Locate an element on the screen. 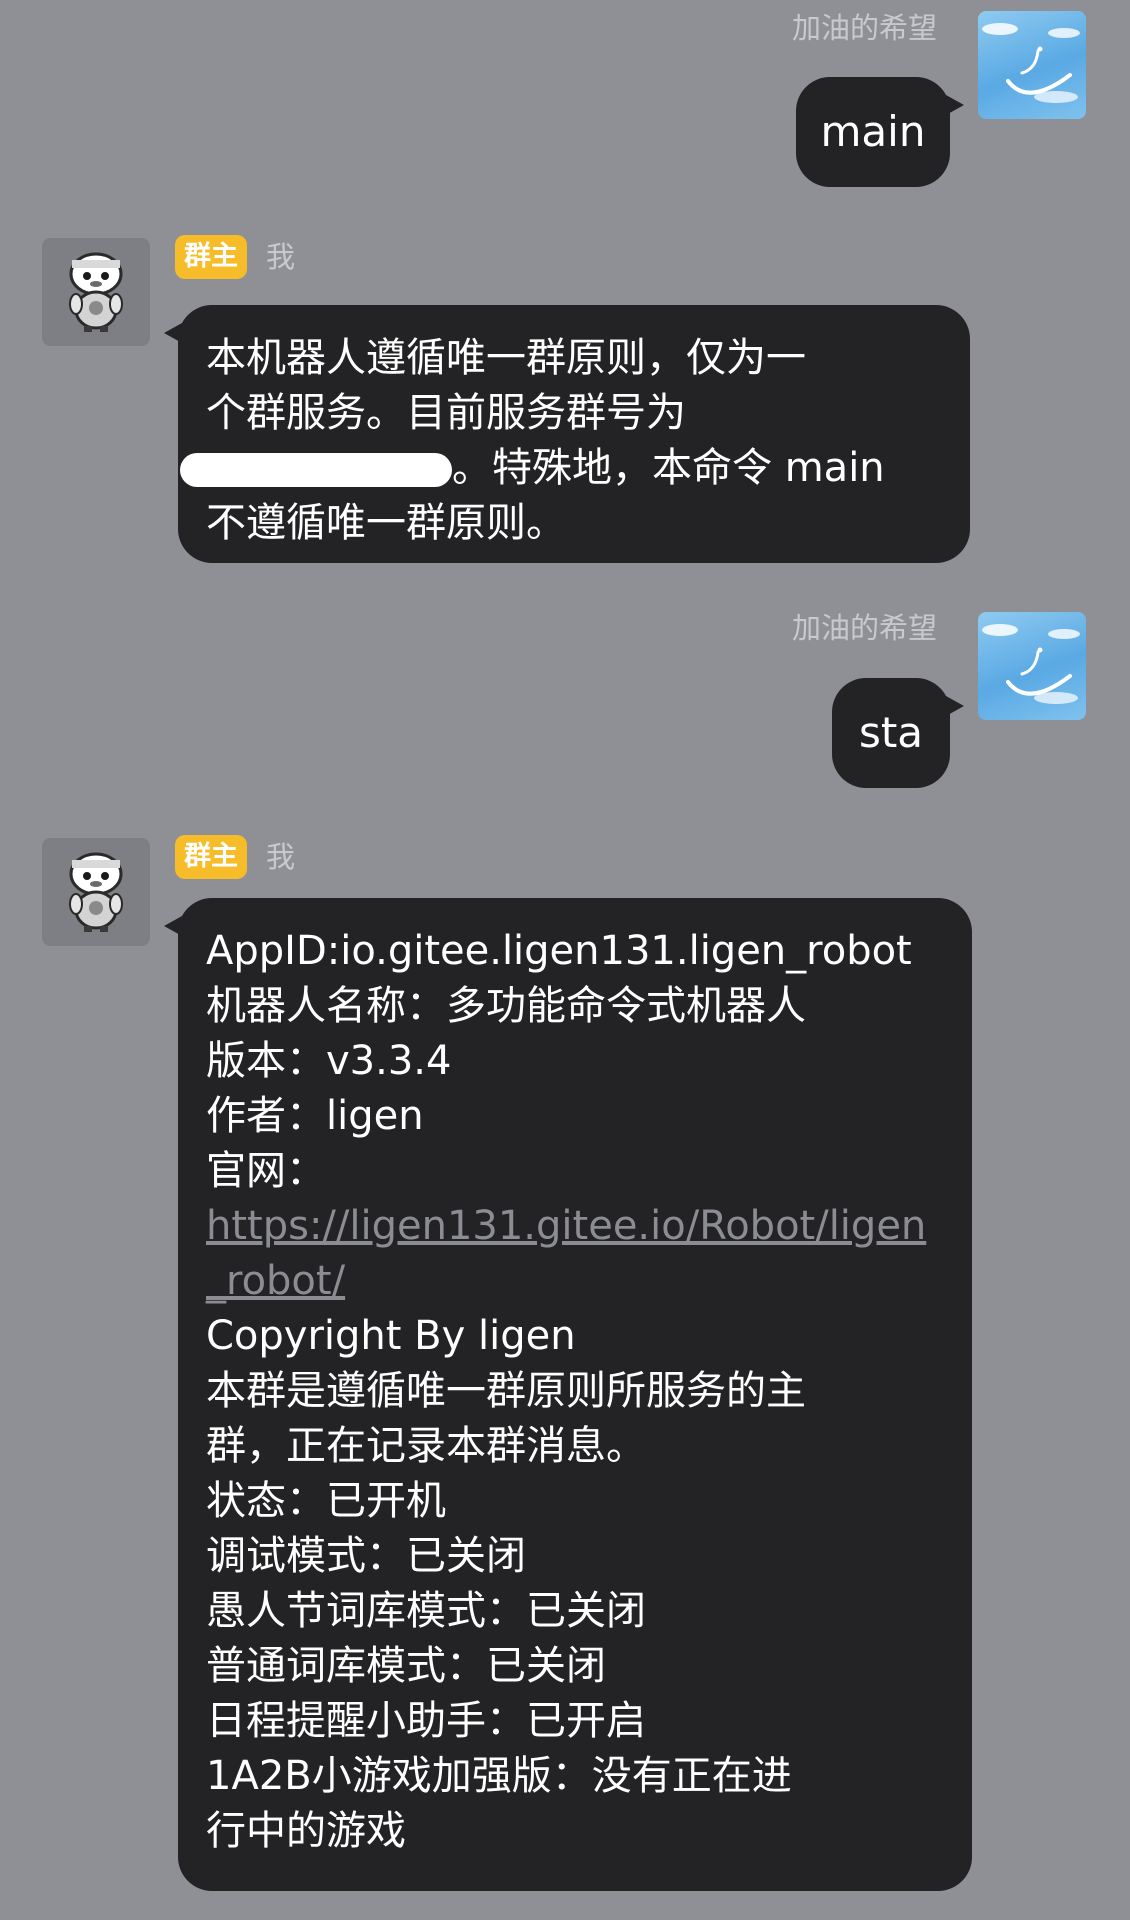  message-text: main is located at coordinates (873, 131).